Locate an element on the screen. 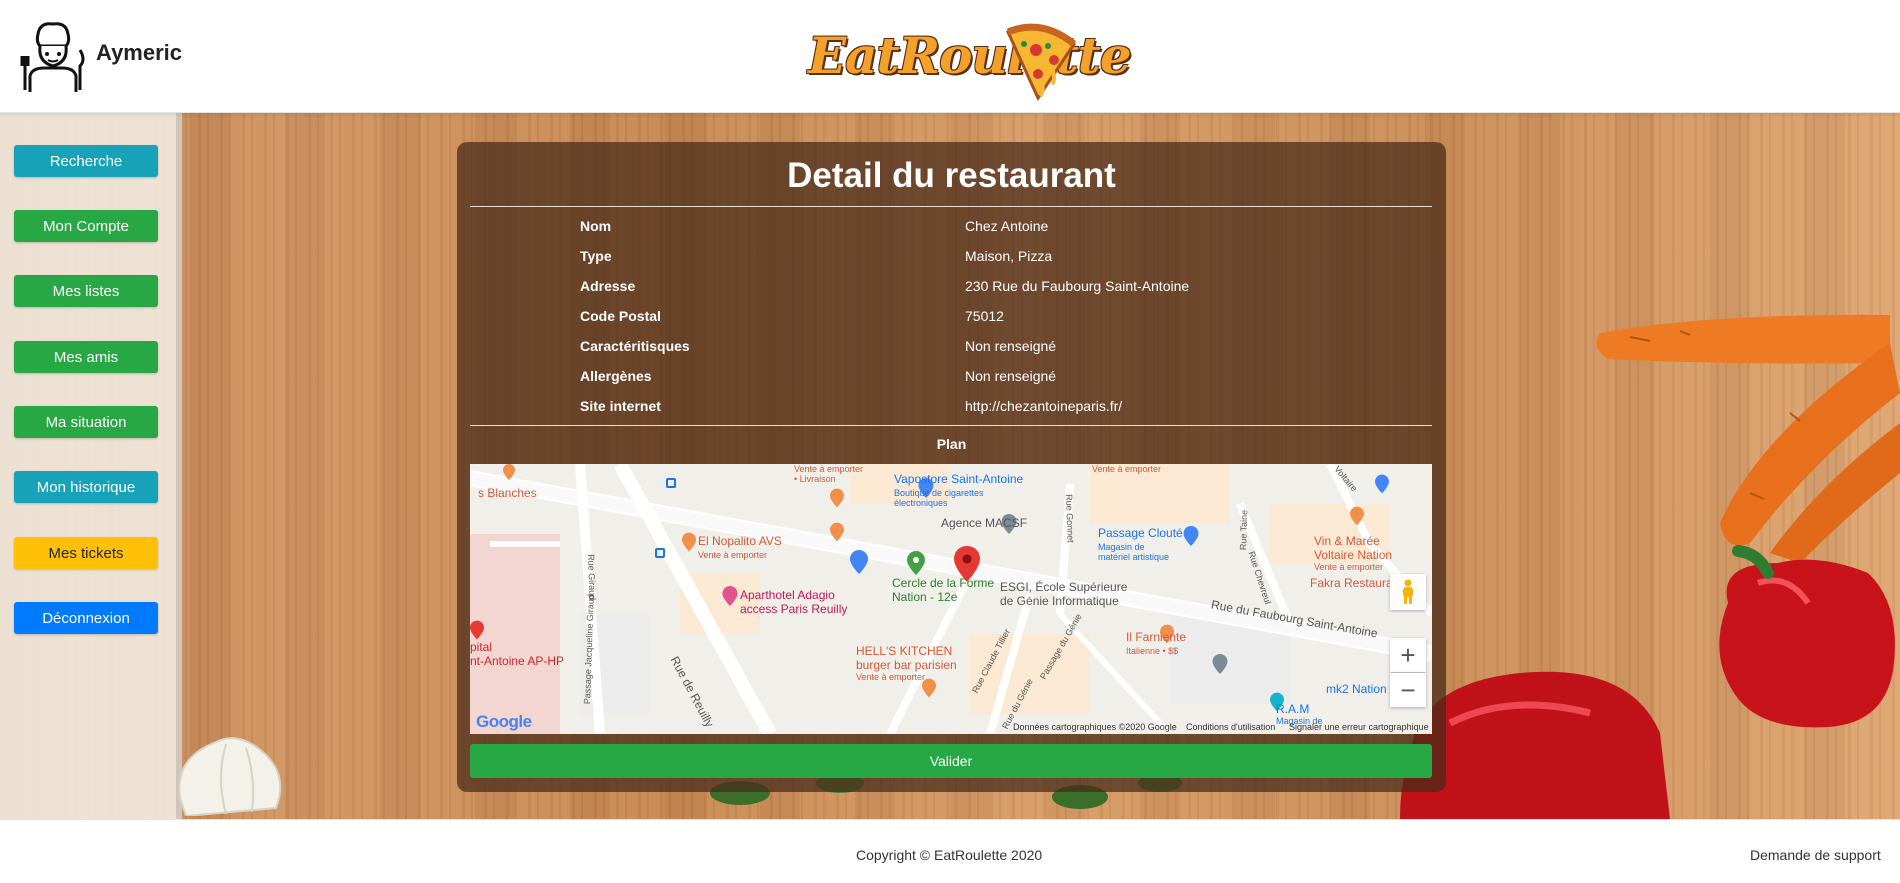  hotel-pin-icon is located at coordinates (730, 596).